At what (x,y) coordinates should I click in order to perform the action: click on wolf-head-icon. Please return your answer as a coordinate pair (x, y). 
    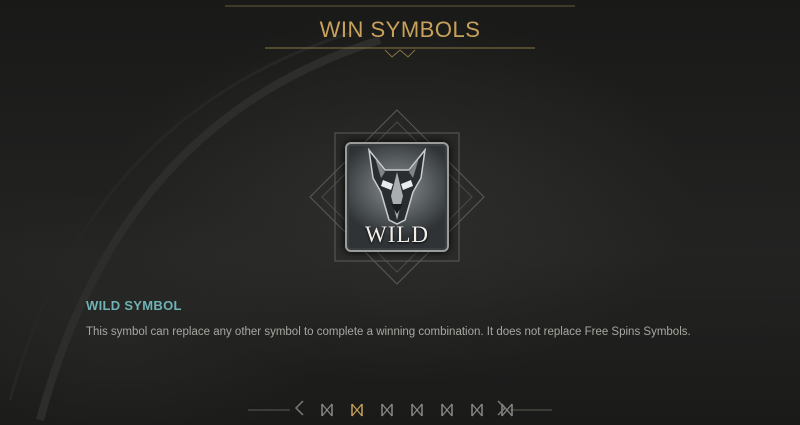
    Looking at the image, I should click on (397, 186).